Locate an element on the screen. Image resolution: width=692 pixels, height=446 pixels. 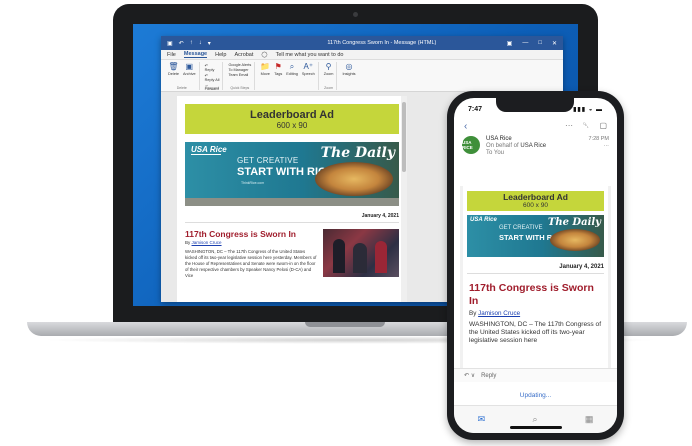
speech-icon: A⁺ is located at coordinates (308, 66).